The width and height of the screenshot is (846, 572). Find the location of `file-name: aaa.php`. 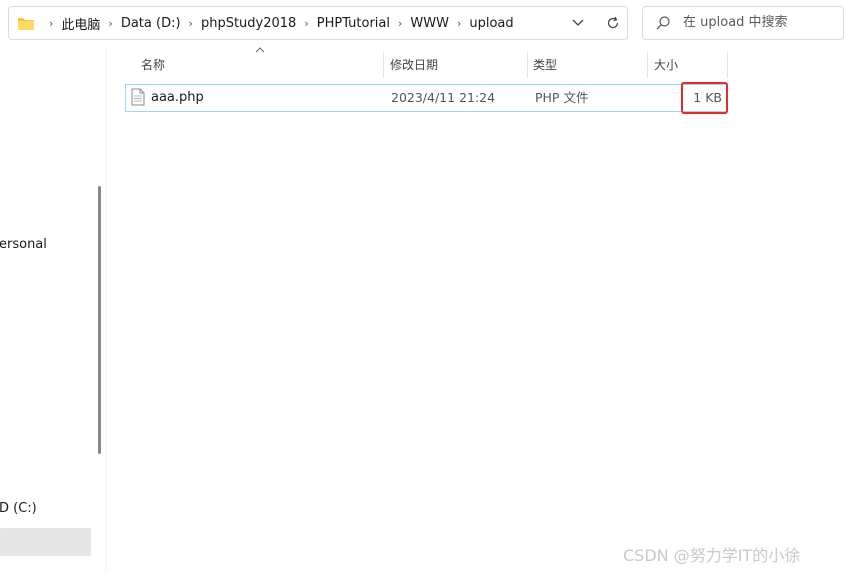

file-name: aaa.php is located at coordinates (177, 97).